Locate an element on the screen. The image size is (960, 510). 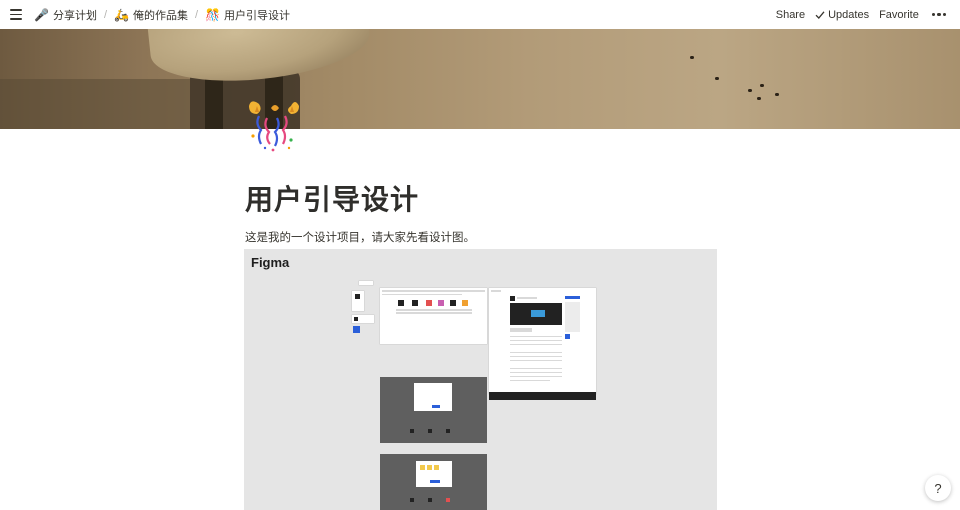
updates-label: Updates is located at coordinates (849, 14).